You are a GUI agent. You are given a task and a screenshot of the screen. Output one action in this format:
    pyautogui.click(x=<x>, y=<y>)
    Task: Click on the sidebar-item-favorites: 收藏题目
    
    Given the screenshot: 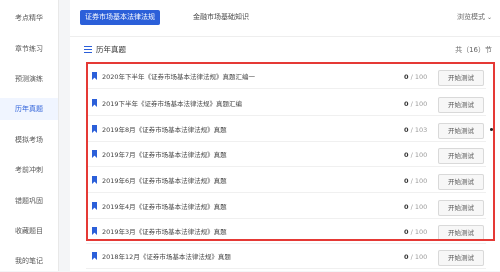 What is the action you would take?
    pyautogui.click(x=29, y=231)
    